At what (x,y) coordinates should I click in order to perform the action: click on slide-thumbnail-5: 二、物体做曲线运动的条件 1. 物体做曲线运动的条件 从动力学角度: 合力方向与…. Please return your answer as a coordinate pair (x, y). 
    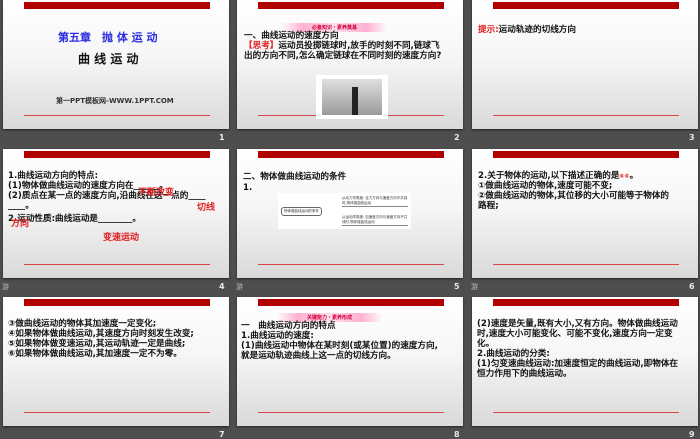
    Looking at the image, I should click on (350, 213).